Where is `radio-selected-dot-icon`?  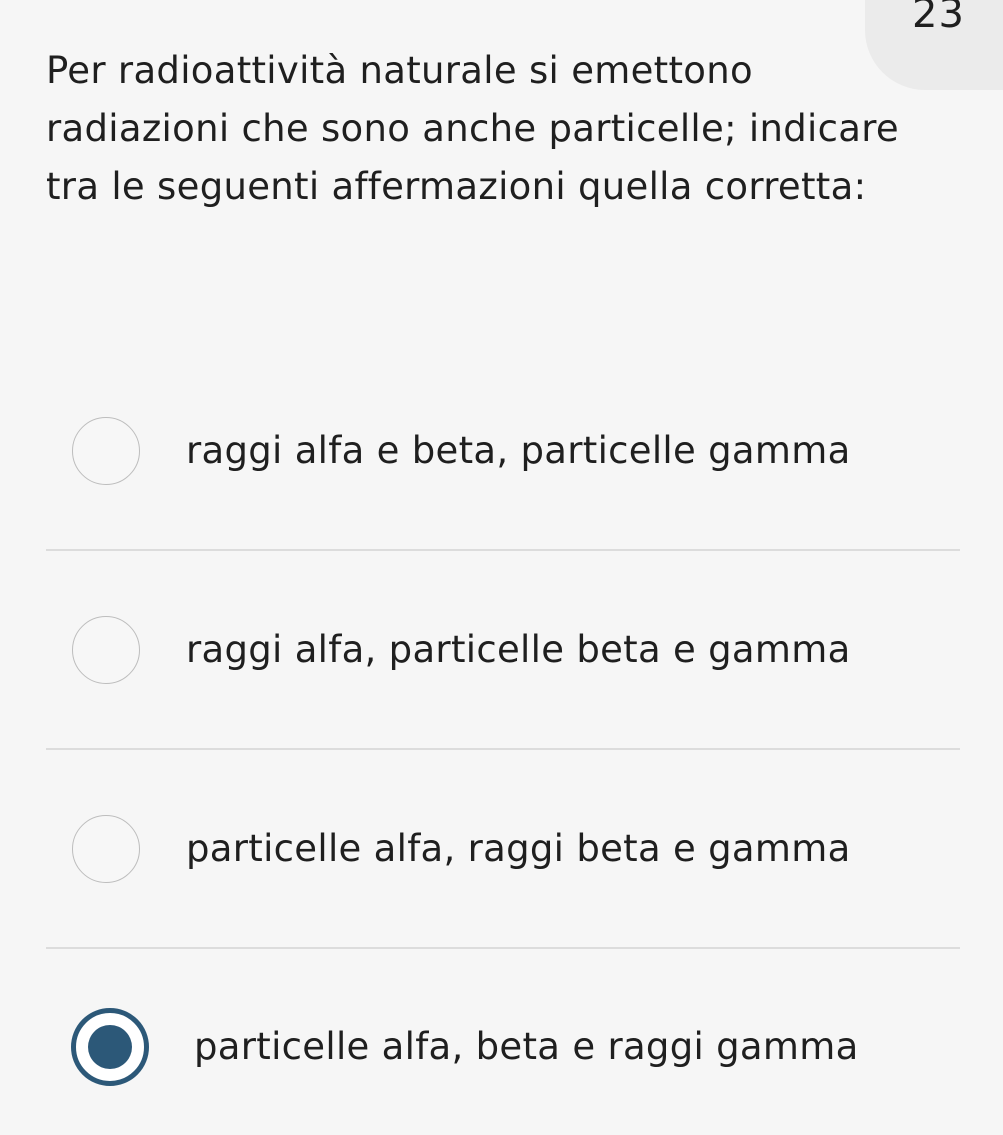
radio-selected-dot-icon is located at coordinates (110, 1047).